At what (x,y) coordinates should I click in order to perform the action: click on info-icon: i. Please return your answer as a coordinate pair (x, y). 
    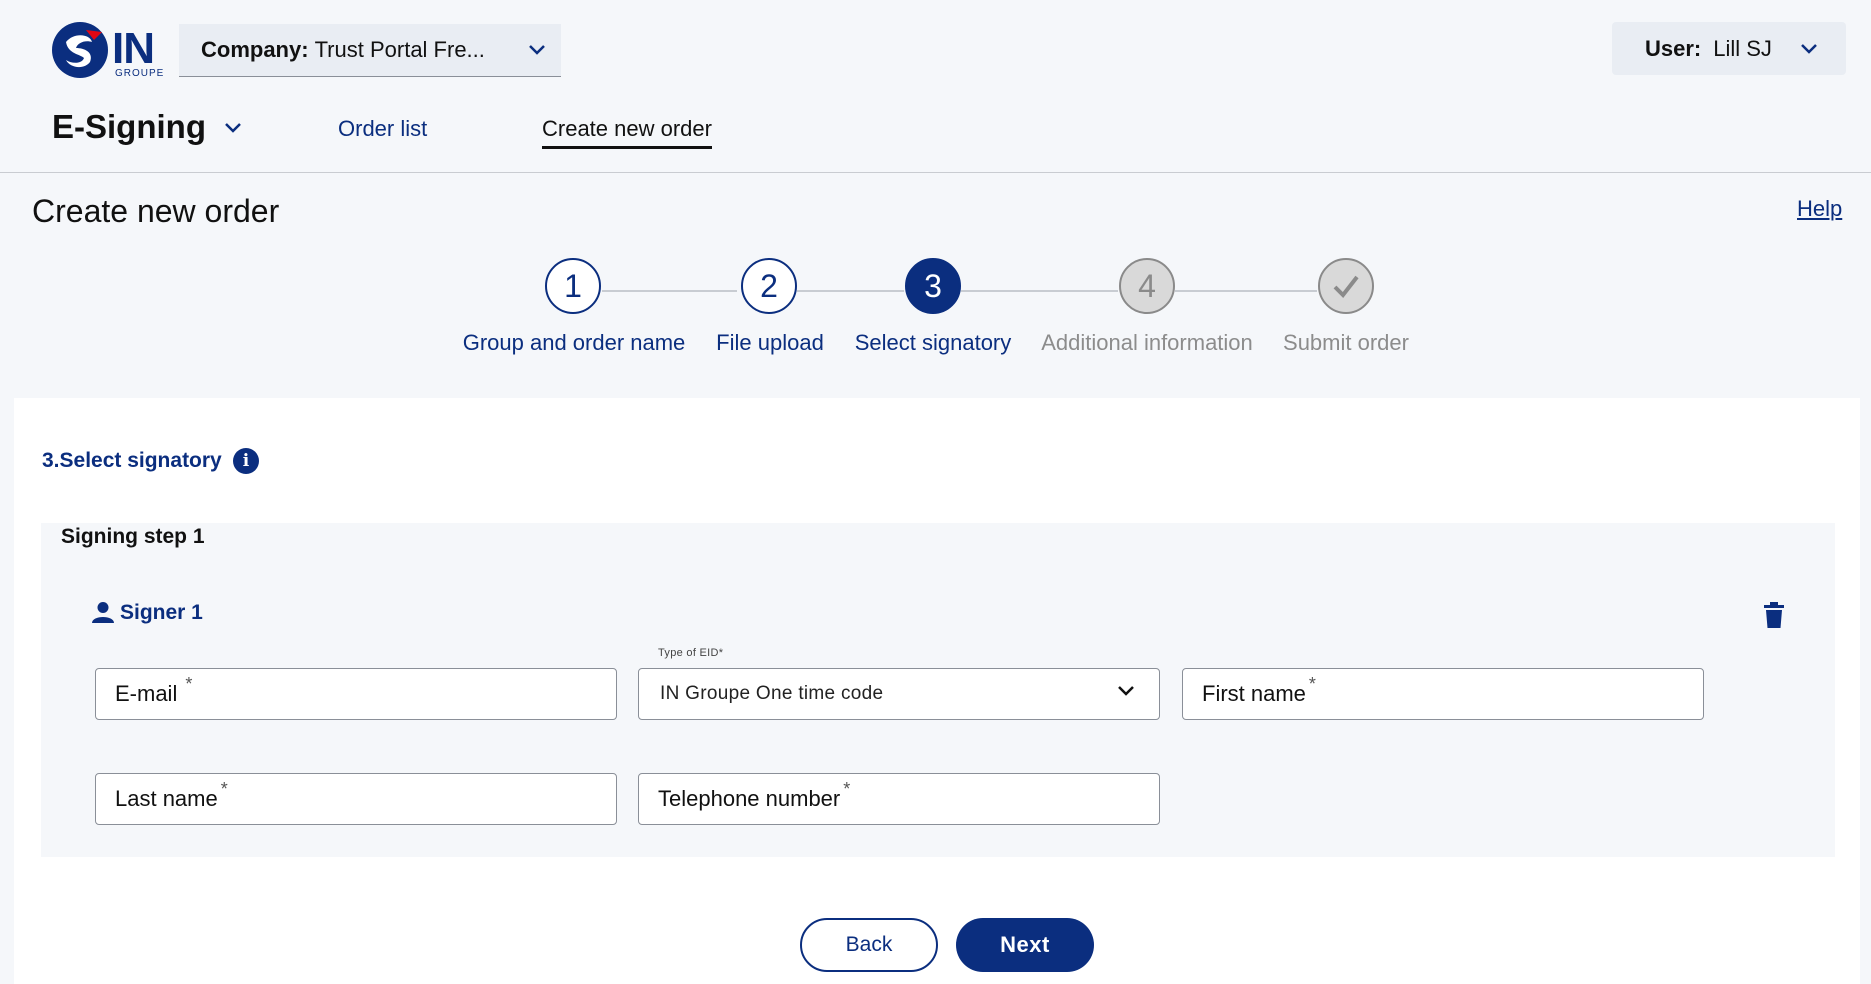
    Looking at the image, I should click on (246, 461).